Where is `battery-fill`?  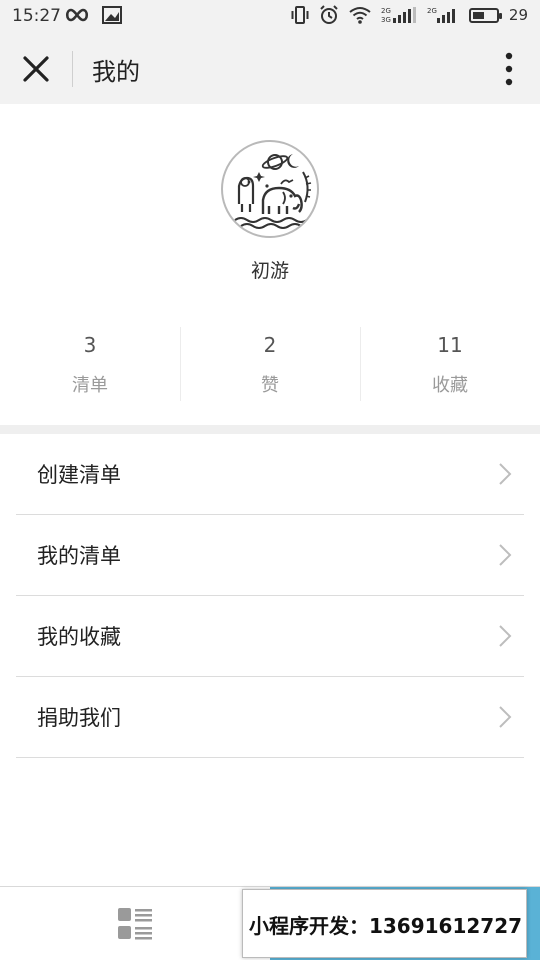 battery-fill is located at coordinates (478, 15).